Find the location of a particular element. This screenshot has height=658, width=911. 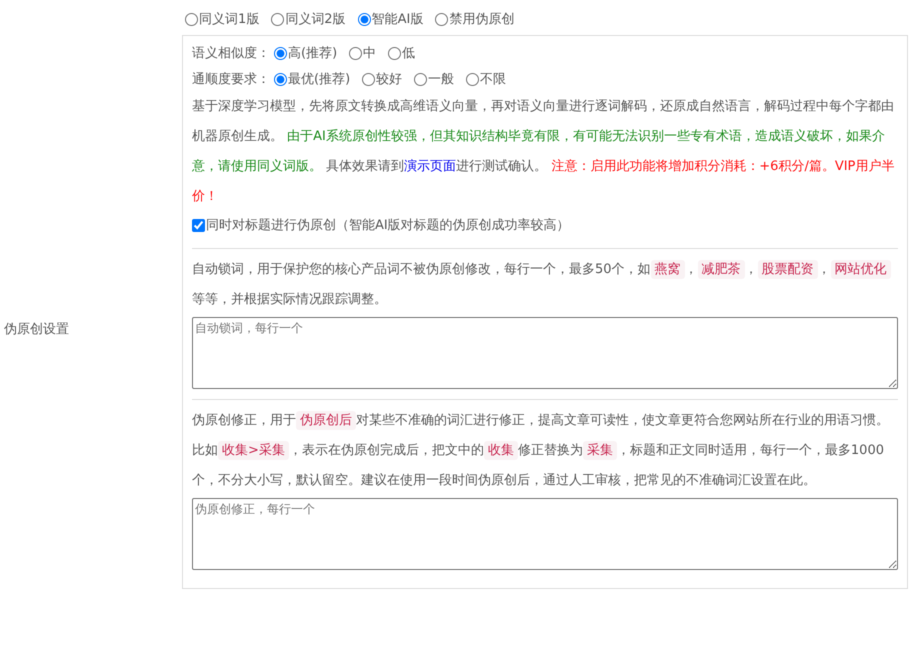

demo-link: 演示页面 is located at coordinates (430, 166).